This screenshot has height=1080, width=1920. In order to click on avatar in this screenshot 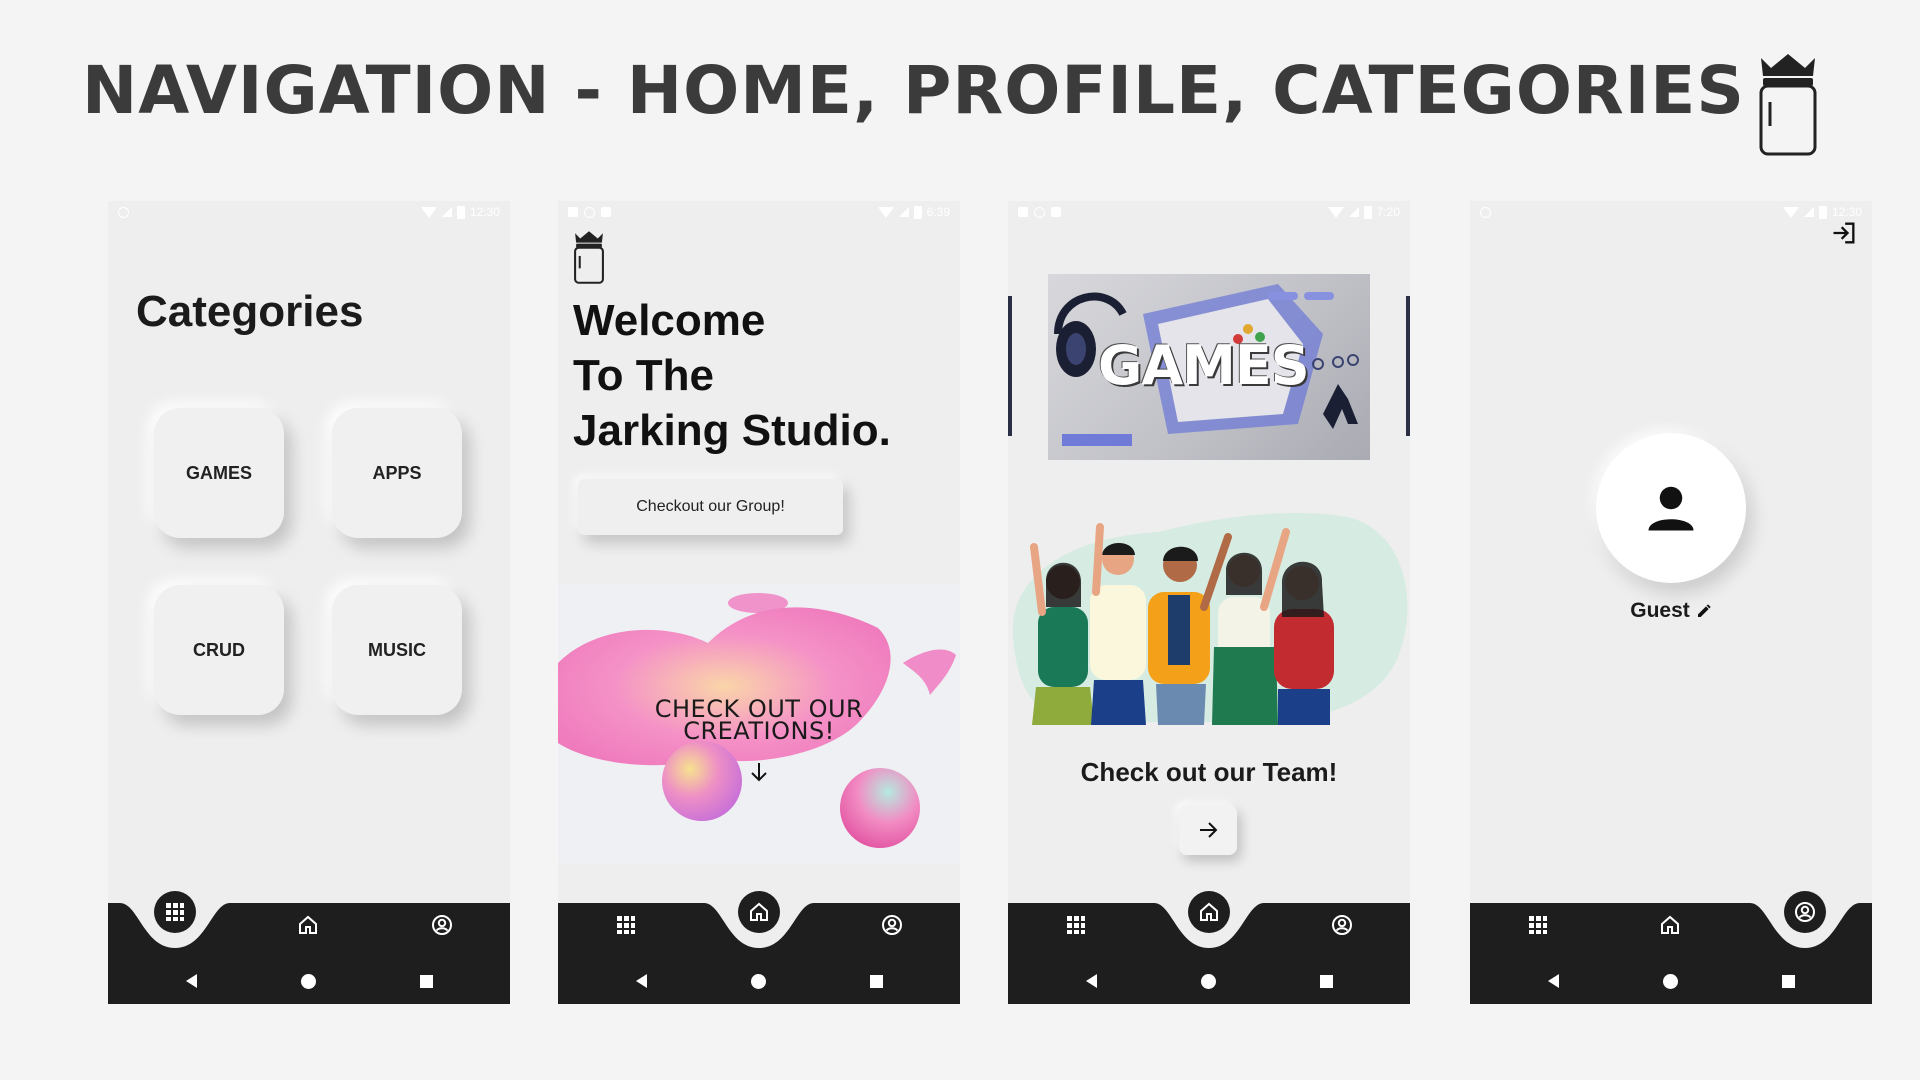, I will do `click(1671, 508)`.